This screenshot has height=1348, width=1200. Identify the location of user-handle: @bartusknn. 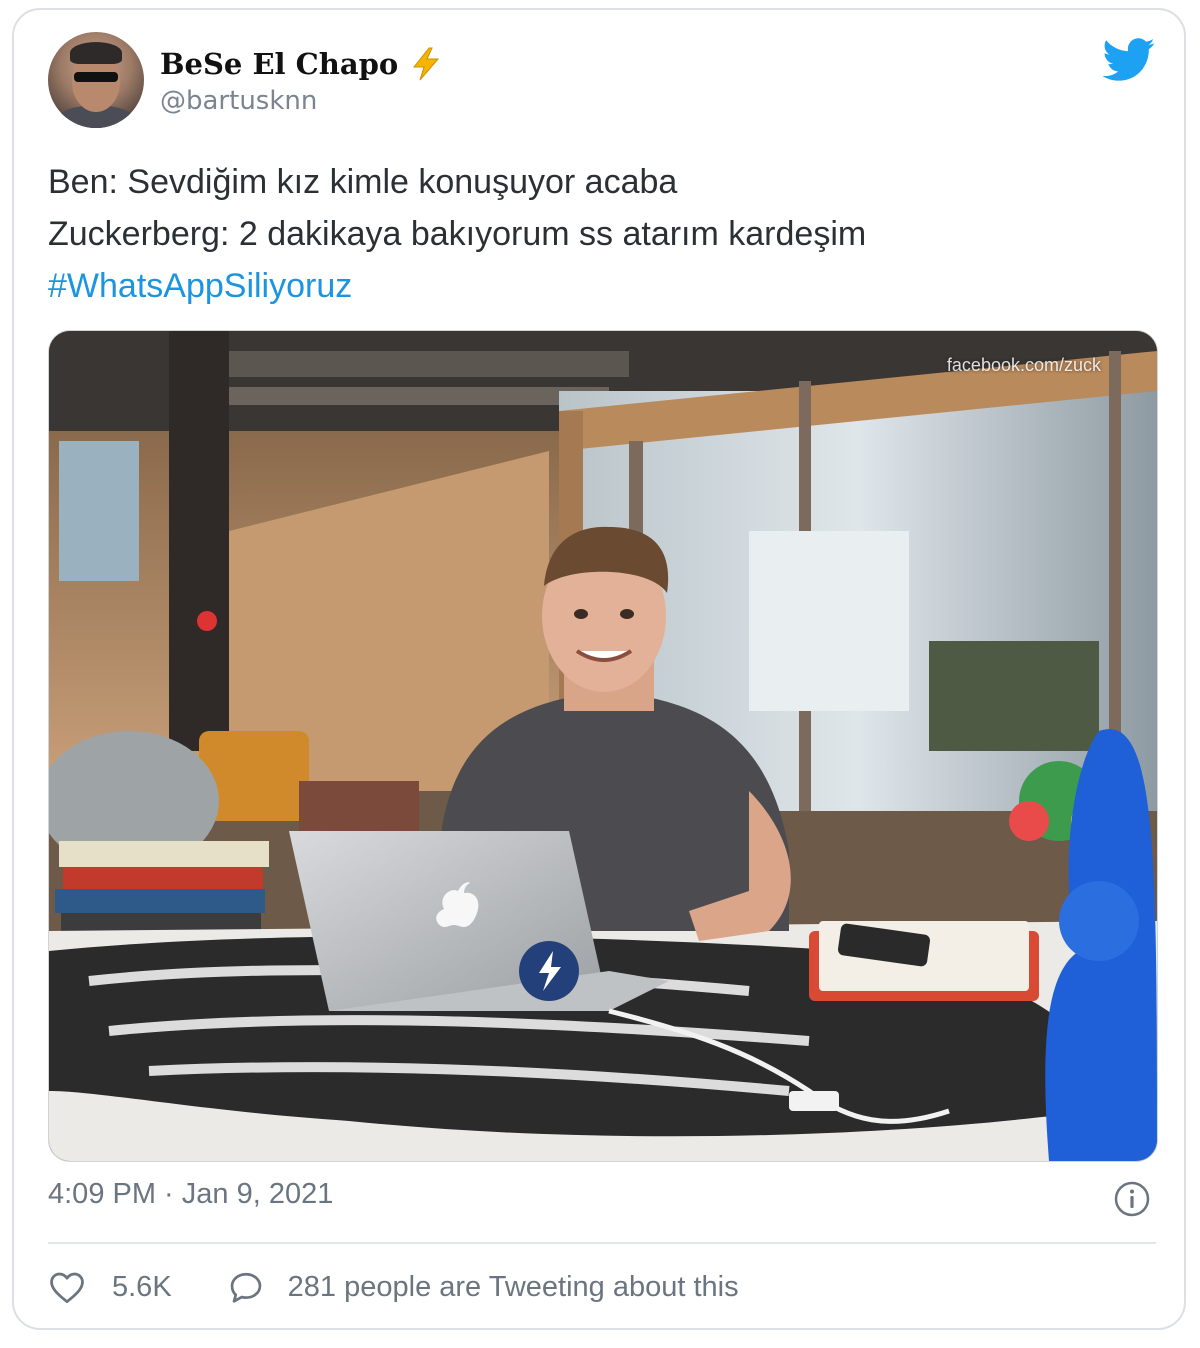
(238, 101).